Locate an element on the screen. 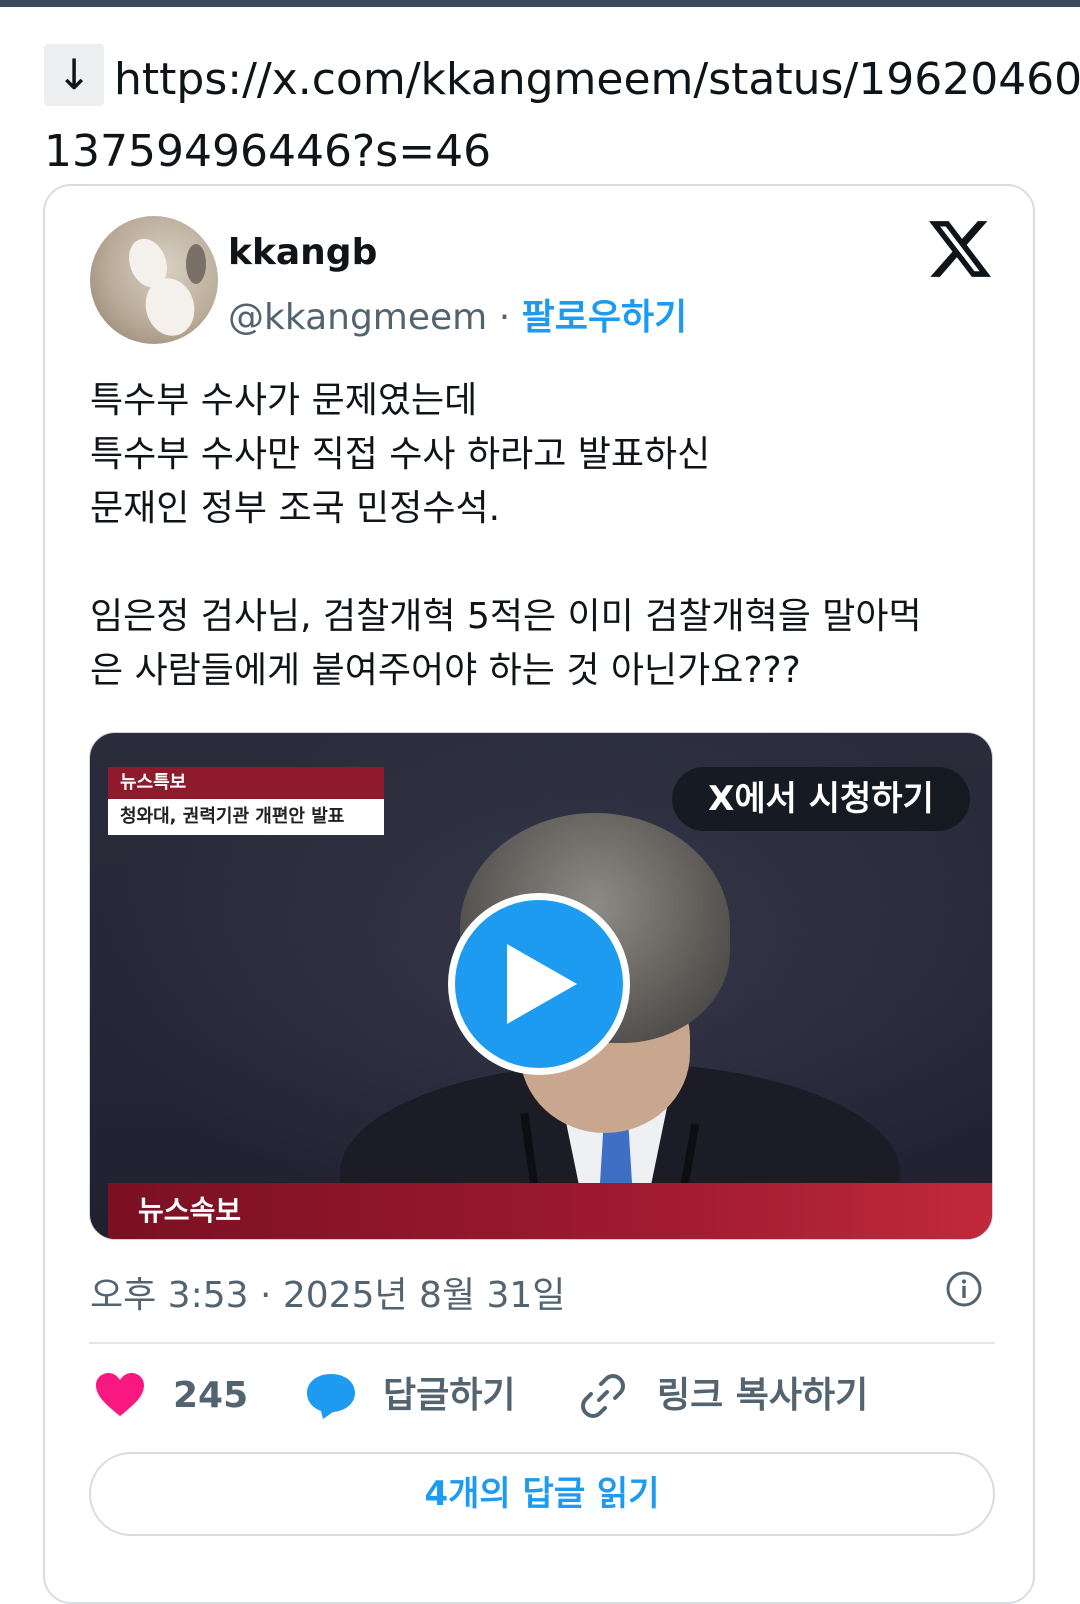 The image size is (1080, 1604). news-bottom-label: 뉴스속보 is located at coordinates (190, 1210).